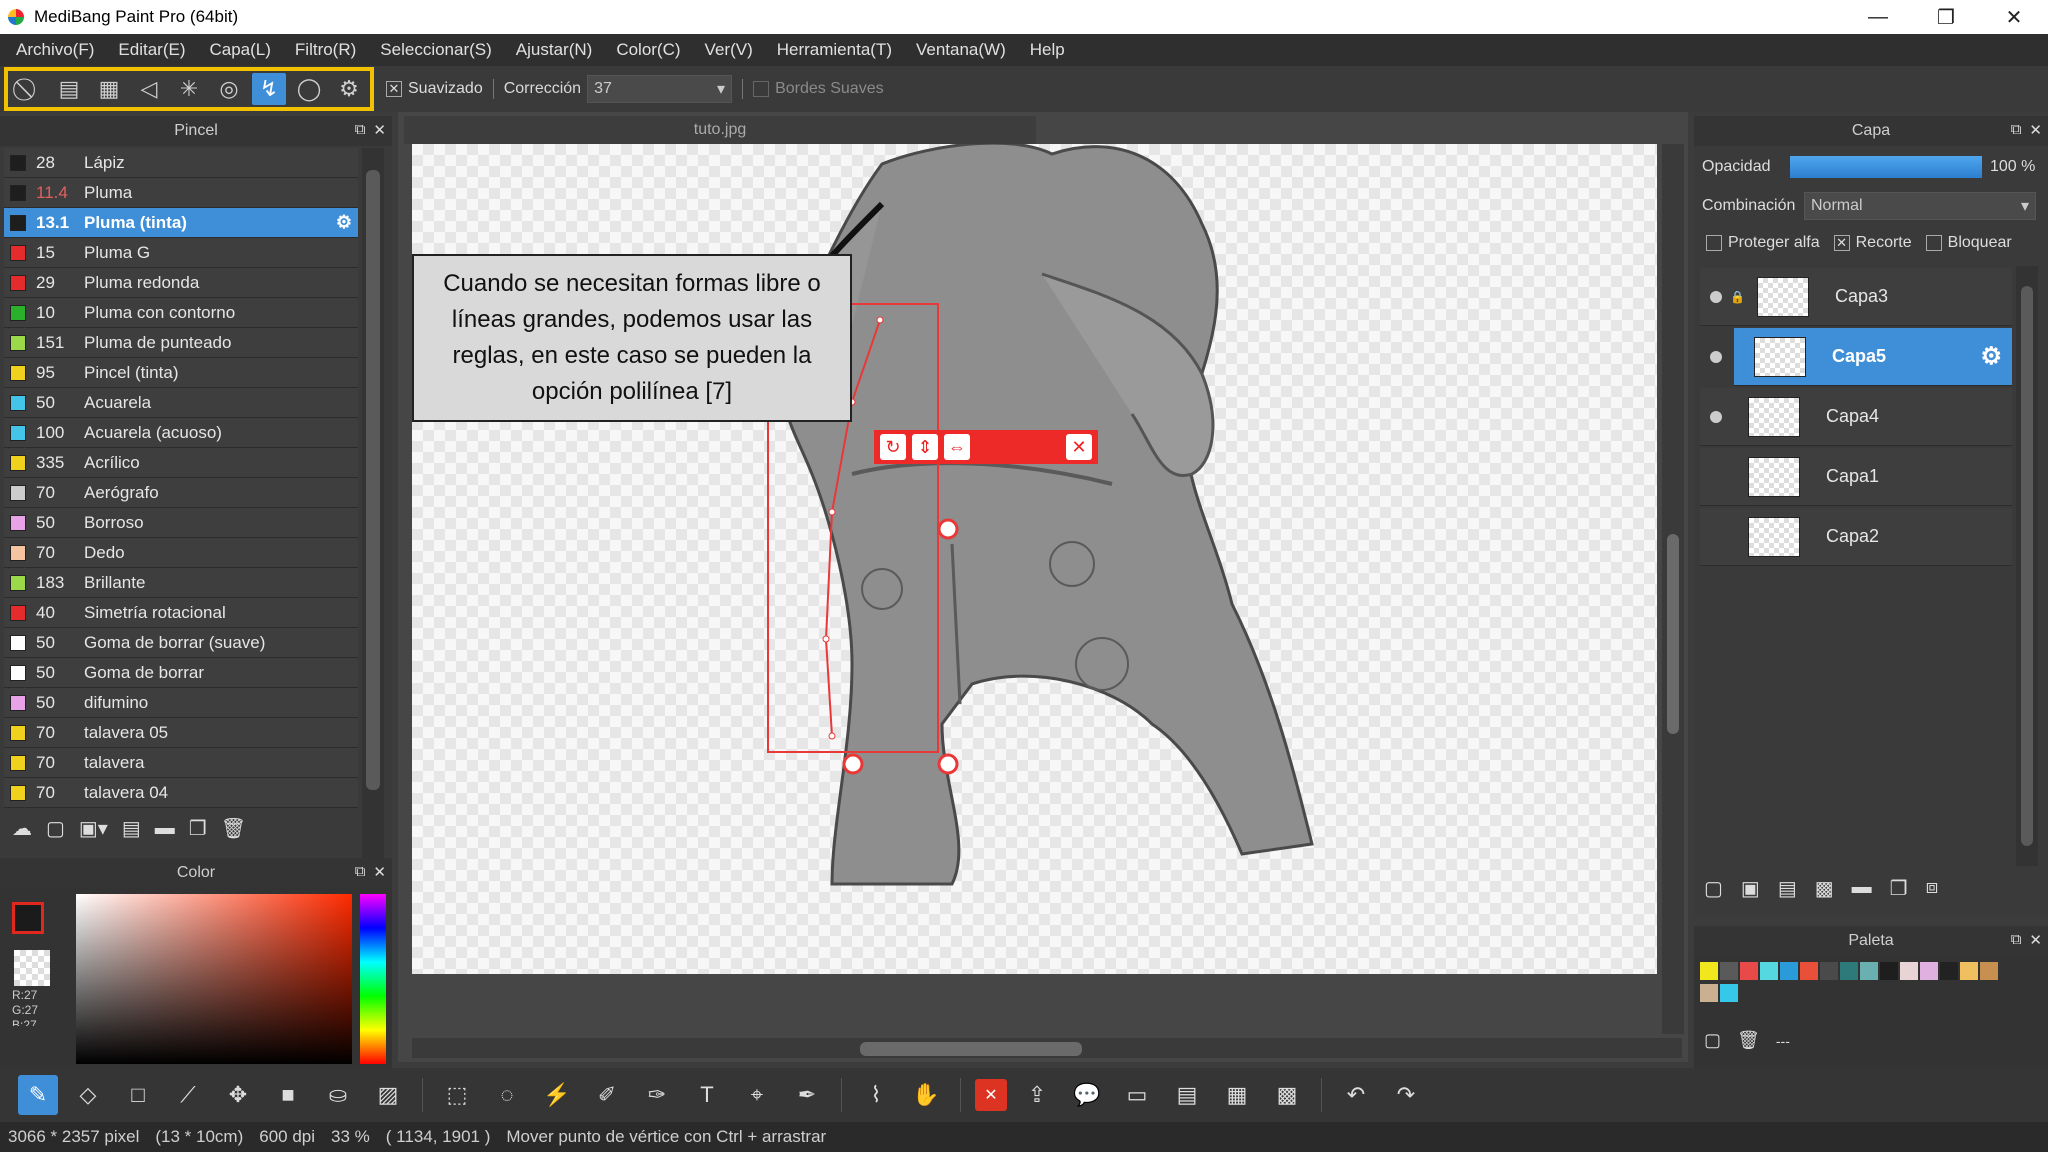 This screenshot has height=1152, width=2048. What do you see at coordinates (957, 447) in the screenshot?
I see `flip-horizontal-icon: ⇔` at bounding box center [957, 447].